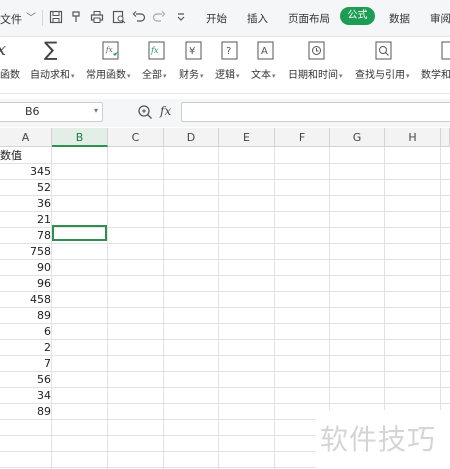 The image size is (450, 469). What do you see at coordinates (79, 233) in the screenshot?
I see `selected-cell-b6` at bounding box center [79, 233].